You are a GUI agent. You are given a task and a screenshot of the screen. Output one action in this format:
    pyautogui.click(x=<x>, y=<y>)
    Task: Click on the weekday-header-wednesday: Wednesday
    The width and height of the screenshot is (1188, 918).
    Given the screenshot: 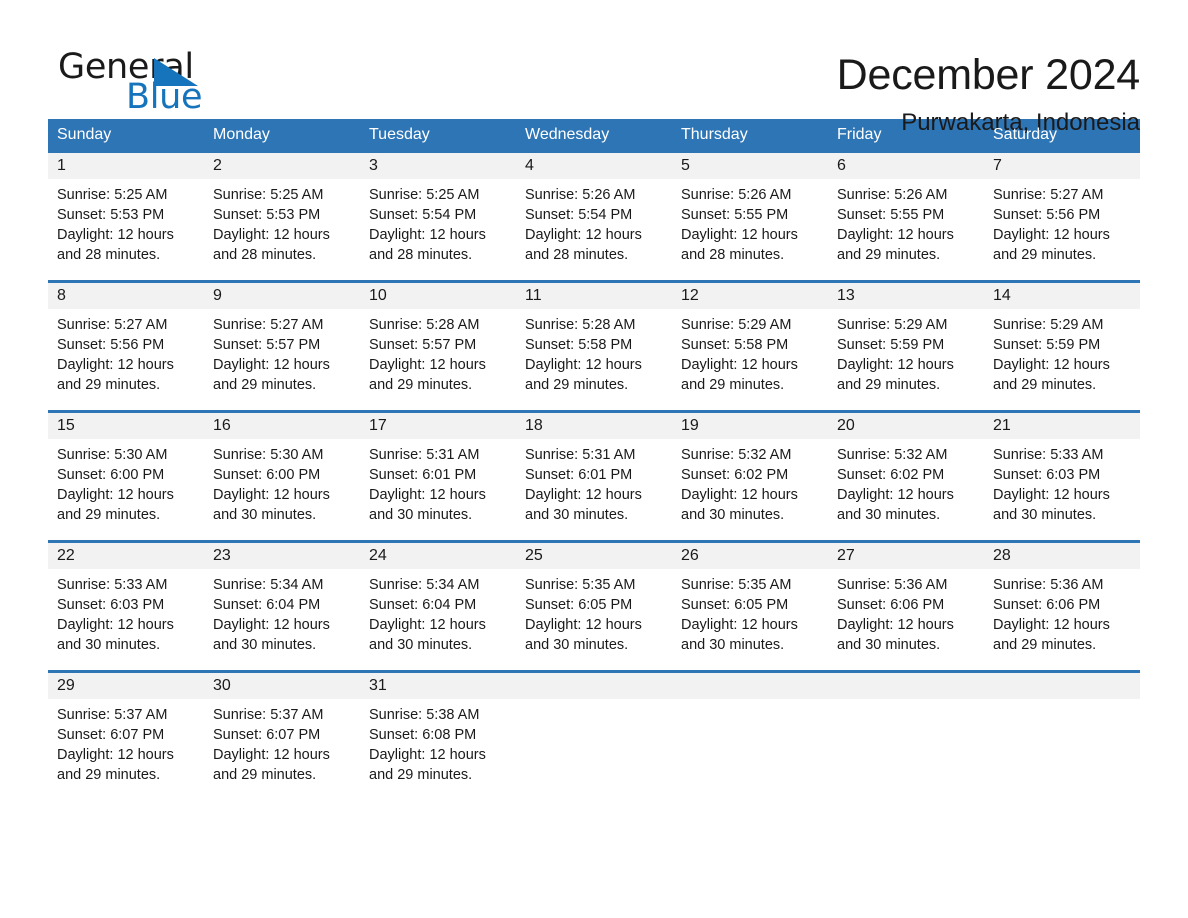 What is the action you would take?
    pyautogui.click(x=567, y=134)
    